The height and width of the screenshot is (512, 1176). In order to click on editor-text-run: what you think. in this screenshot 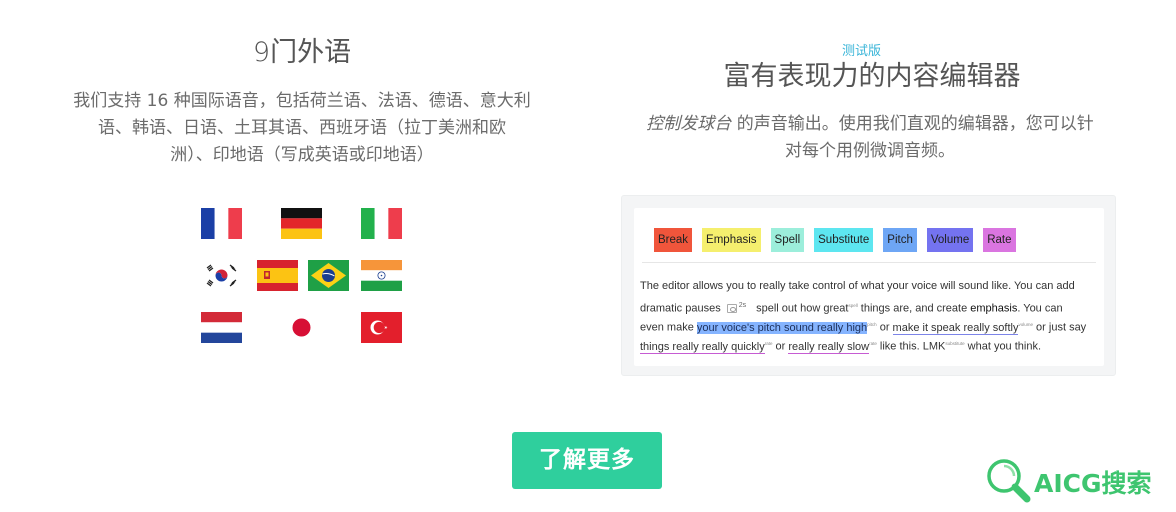, I will do `click(1003, 346)`.